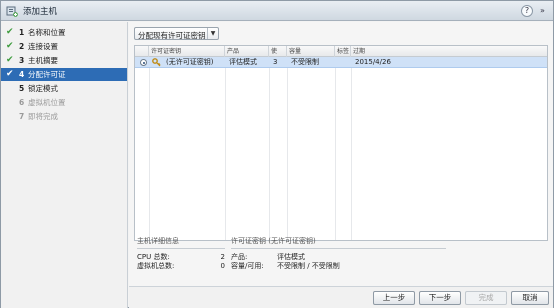  Describe the element at coordinates (394, 298) in the screenshot. I see `back-button: 上一步` at that location.